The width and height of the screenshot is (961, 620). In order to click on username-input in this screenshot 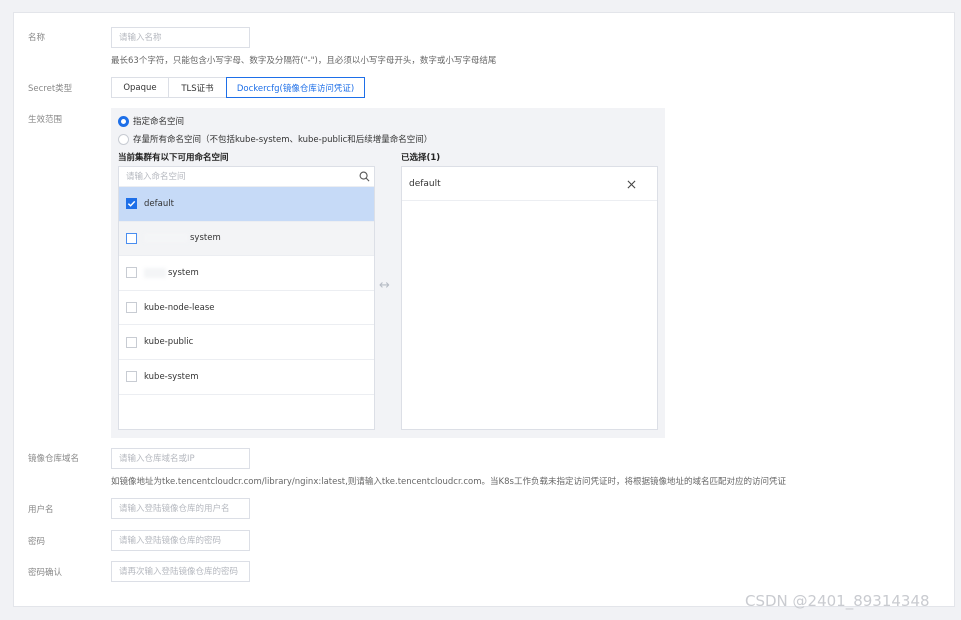, I will do `click(180, 508)`.